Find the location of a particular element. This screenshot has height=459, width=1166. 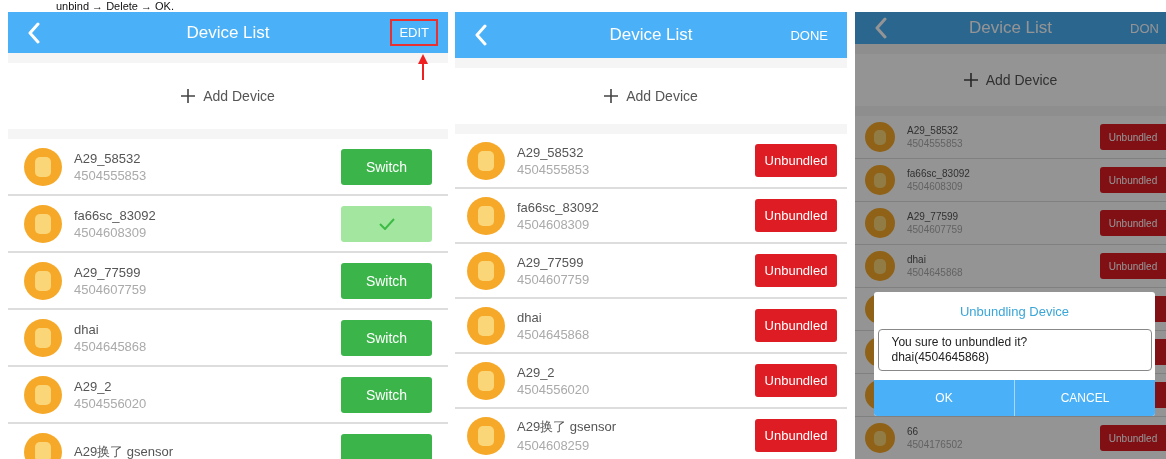

edit-button: DON is located at coordinates (1143, 28).